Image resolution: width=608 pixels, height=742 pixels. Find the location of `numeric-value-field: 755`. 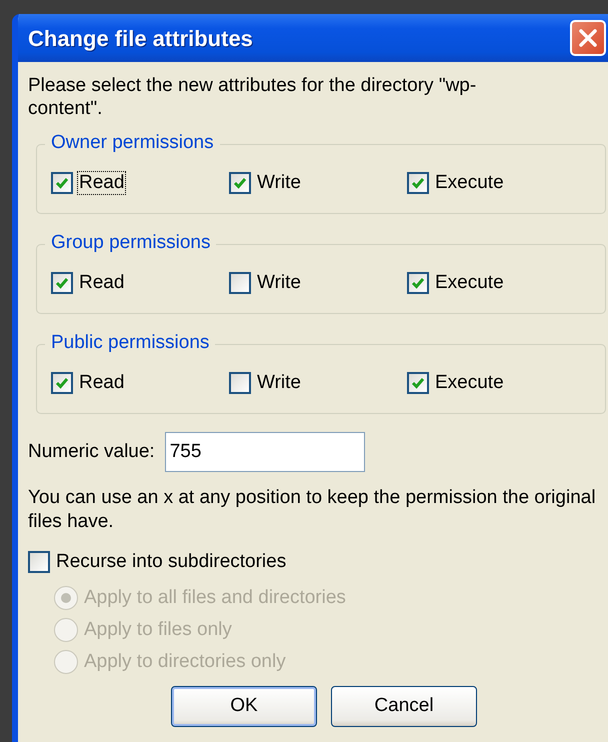

numeric-value-field: 755 is located at coordinates (264, 452).